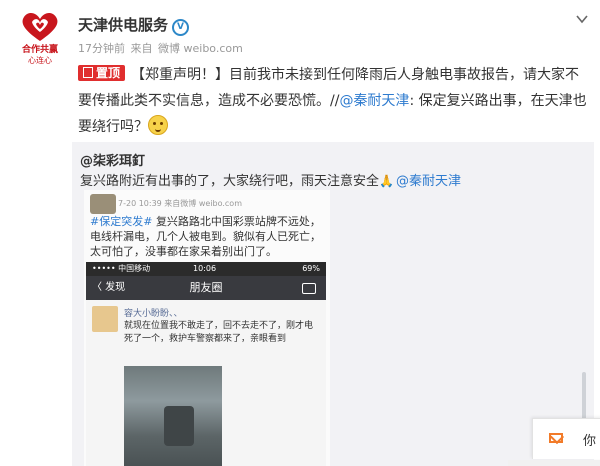 The width and height of the screenshot is (600, 466). I want to click on chat-label: 你, so click(590, 441).